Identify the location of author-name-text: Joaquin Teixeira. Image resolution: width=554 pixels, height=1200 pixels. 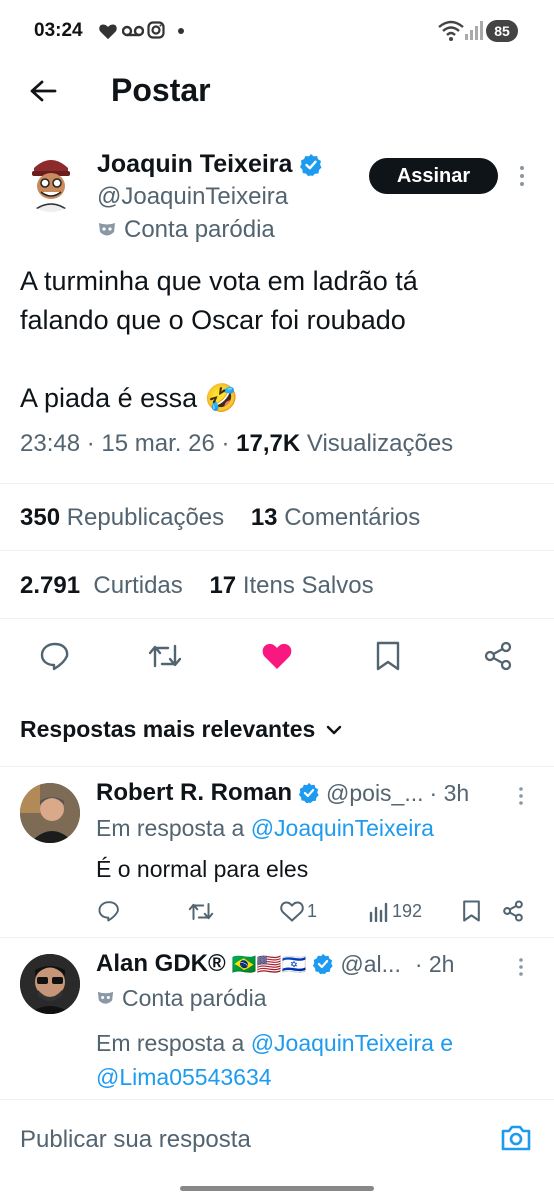
(195, 164).